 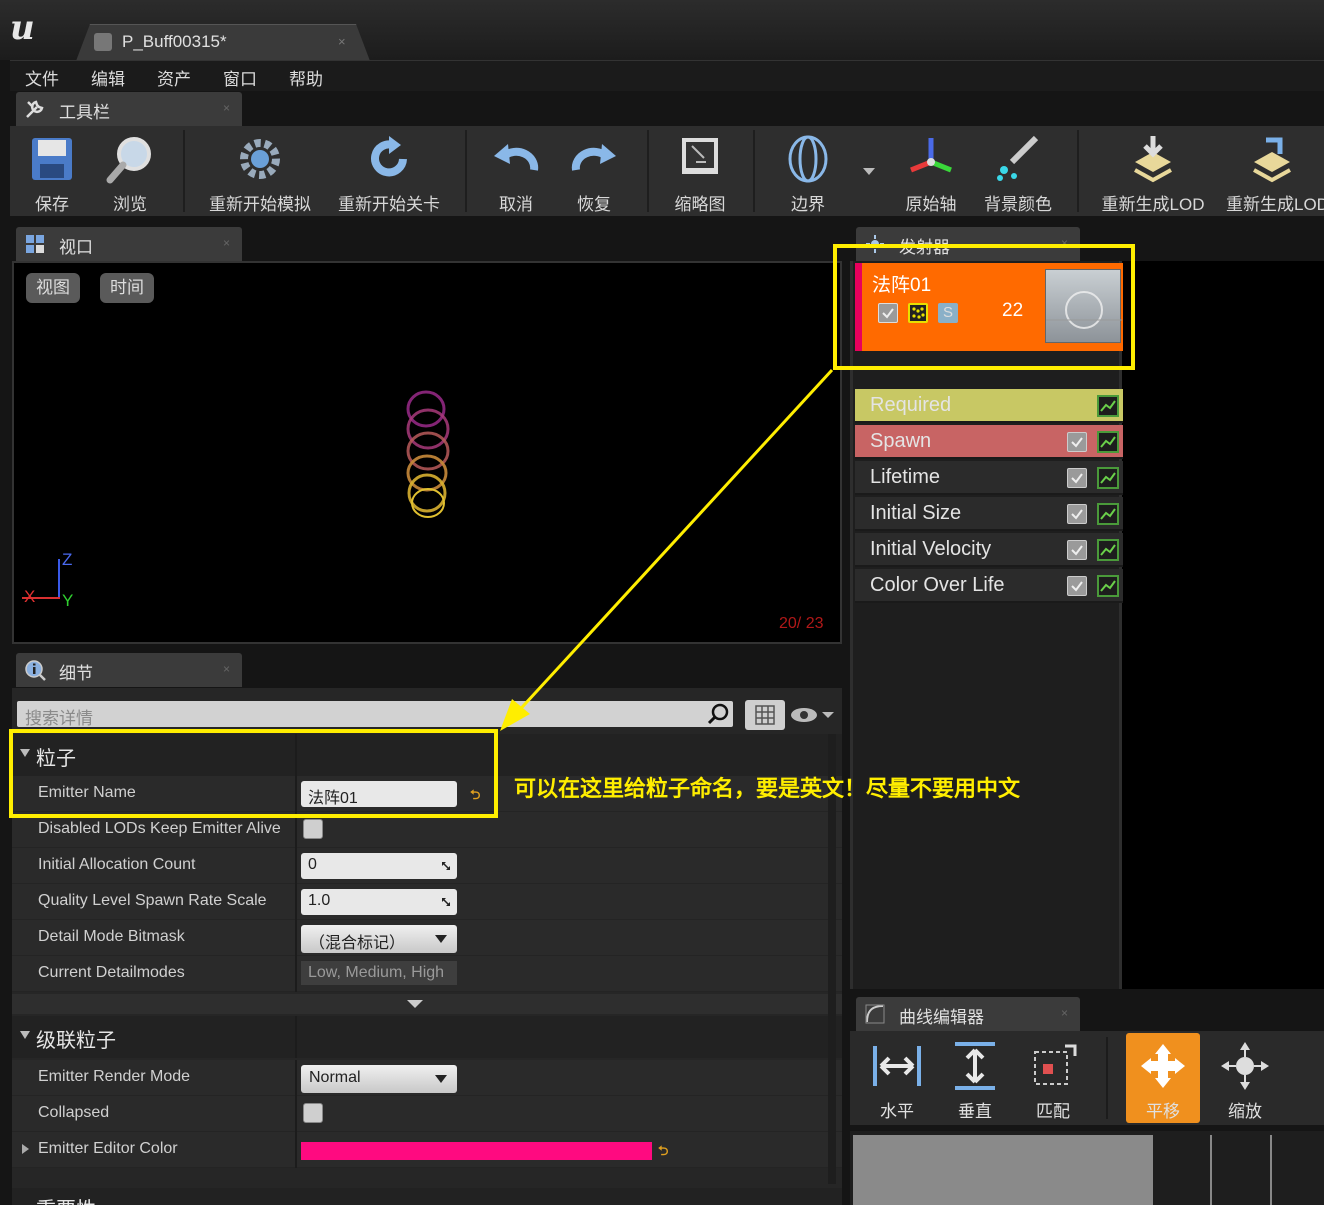 What do you see at coordinates (667, 549) in the screenshot?
I see `annotation-arrow` at bounding box center [667, 549].